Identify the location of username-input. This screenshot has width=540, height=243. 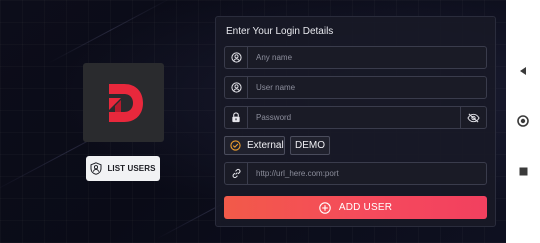
(367, 87).